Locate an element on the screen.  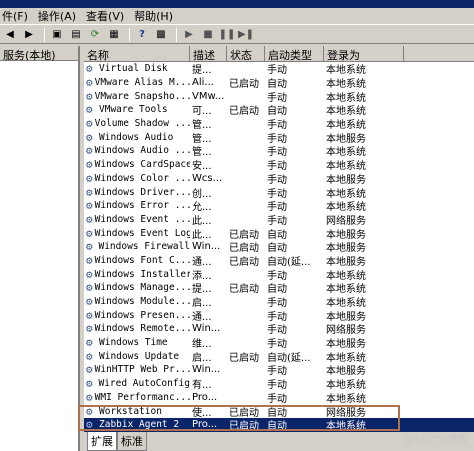
tree-item-services-local: 服务(本地) is located at coordinates (39, 54).